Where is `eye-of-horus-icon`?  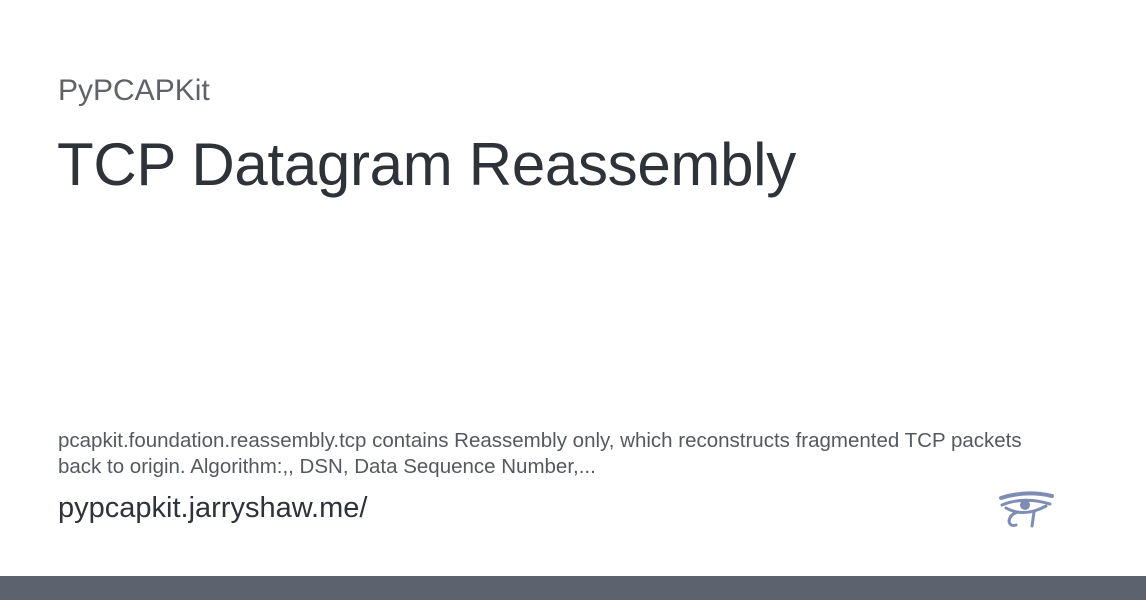
eye-of-horus-icon is located at coordinates (1026, 509).